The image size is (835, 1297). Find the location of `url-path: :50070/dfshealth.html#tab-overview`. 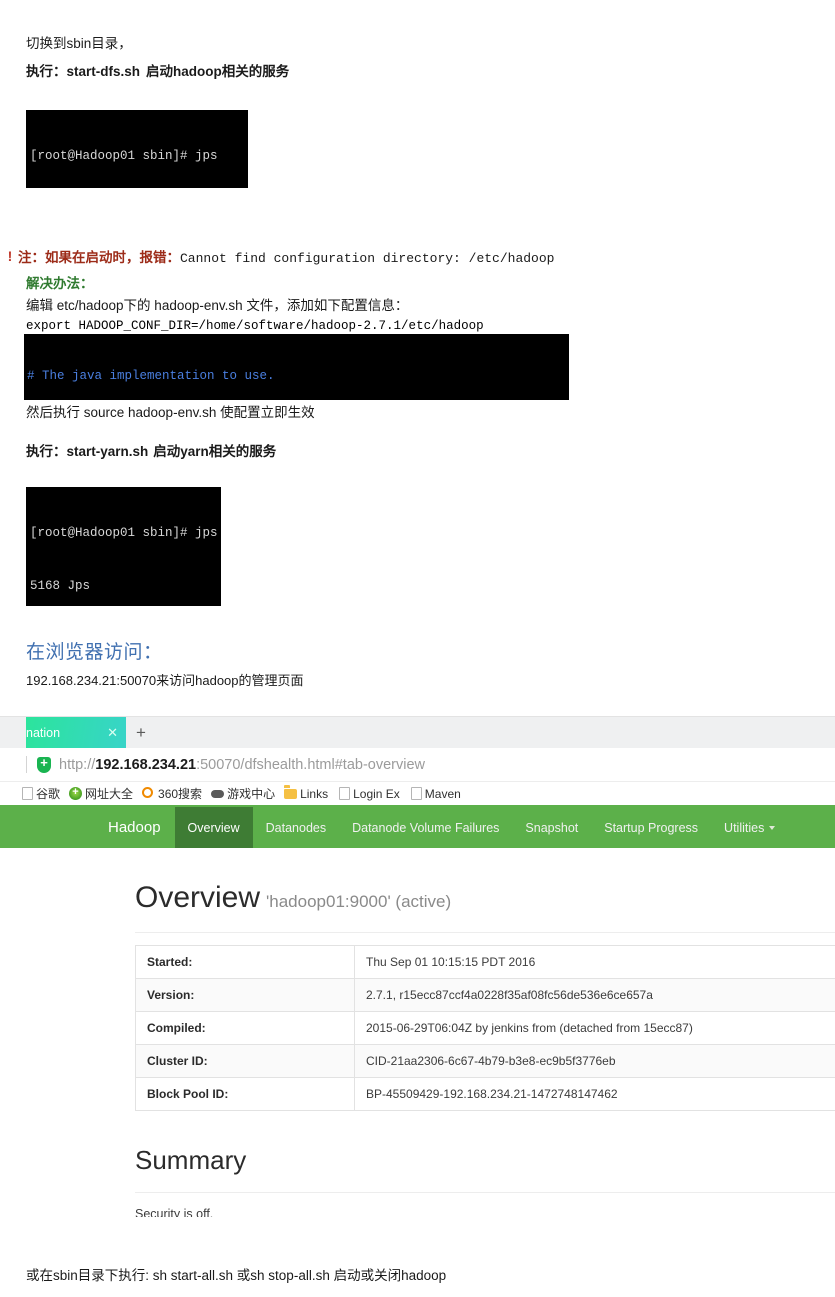

url-path: :50070/dfshealth.html#tab-overview is located at coordinates (310, 764).